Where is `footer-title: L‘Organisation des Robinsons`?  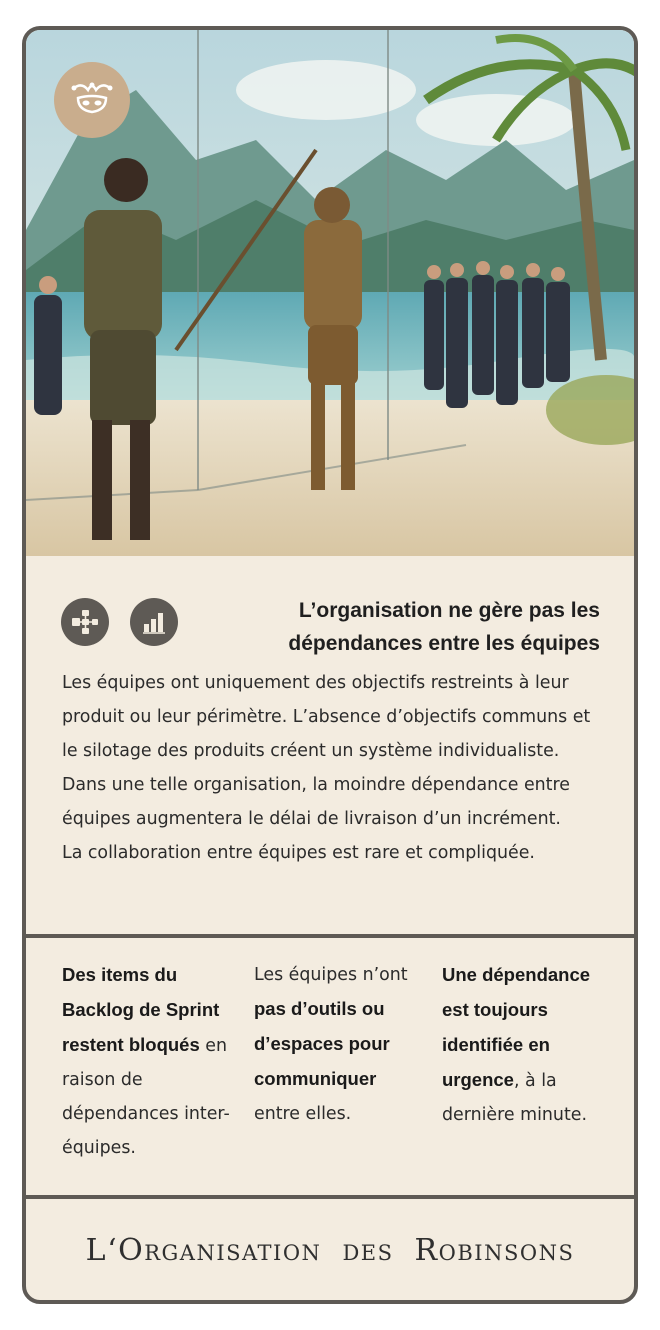 footer-title: L‘Organisation des Robinsons is located at coordinates (330, 1250).